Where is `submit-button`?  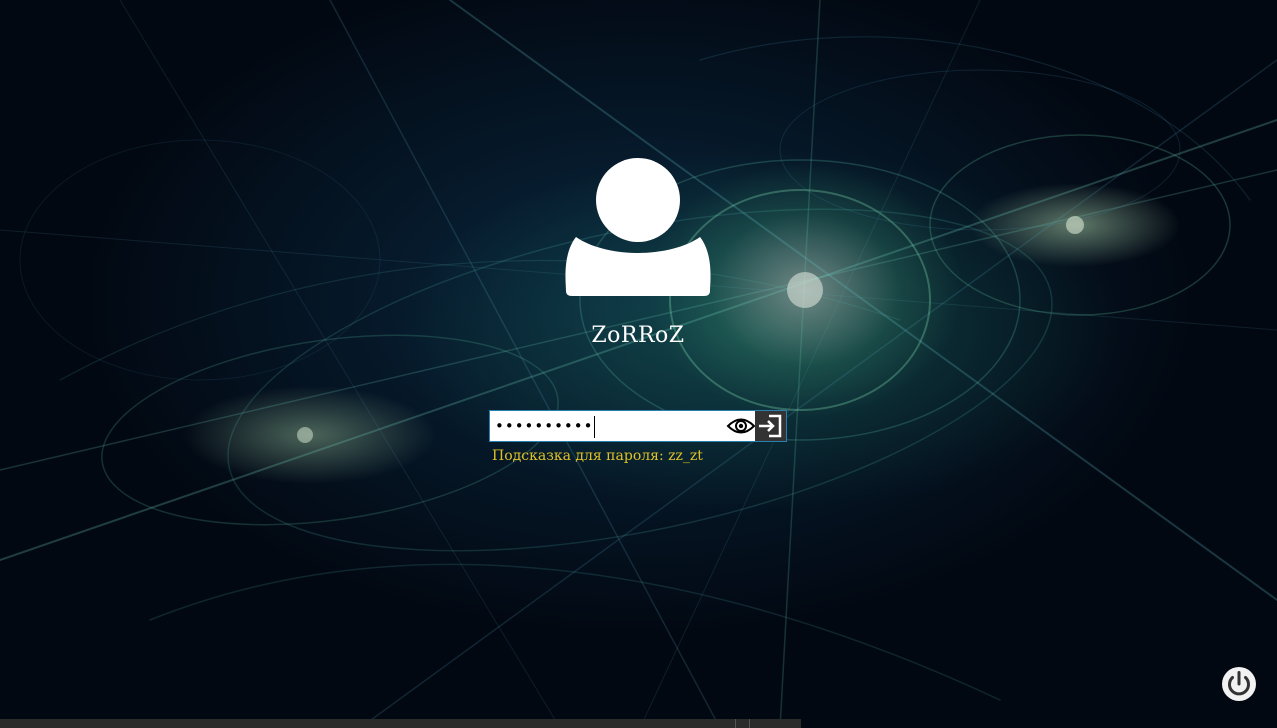
submit-button is located at coordinates (770, 426).